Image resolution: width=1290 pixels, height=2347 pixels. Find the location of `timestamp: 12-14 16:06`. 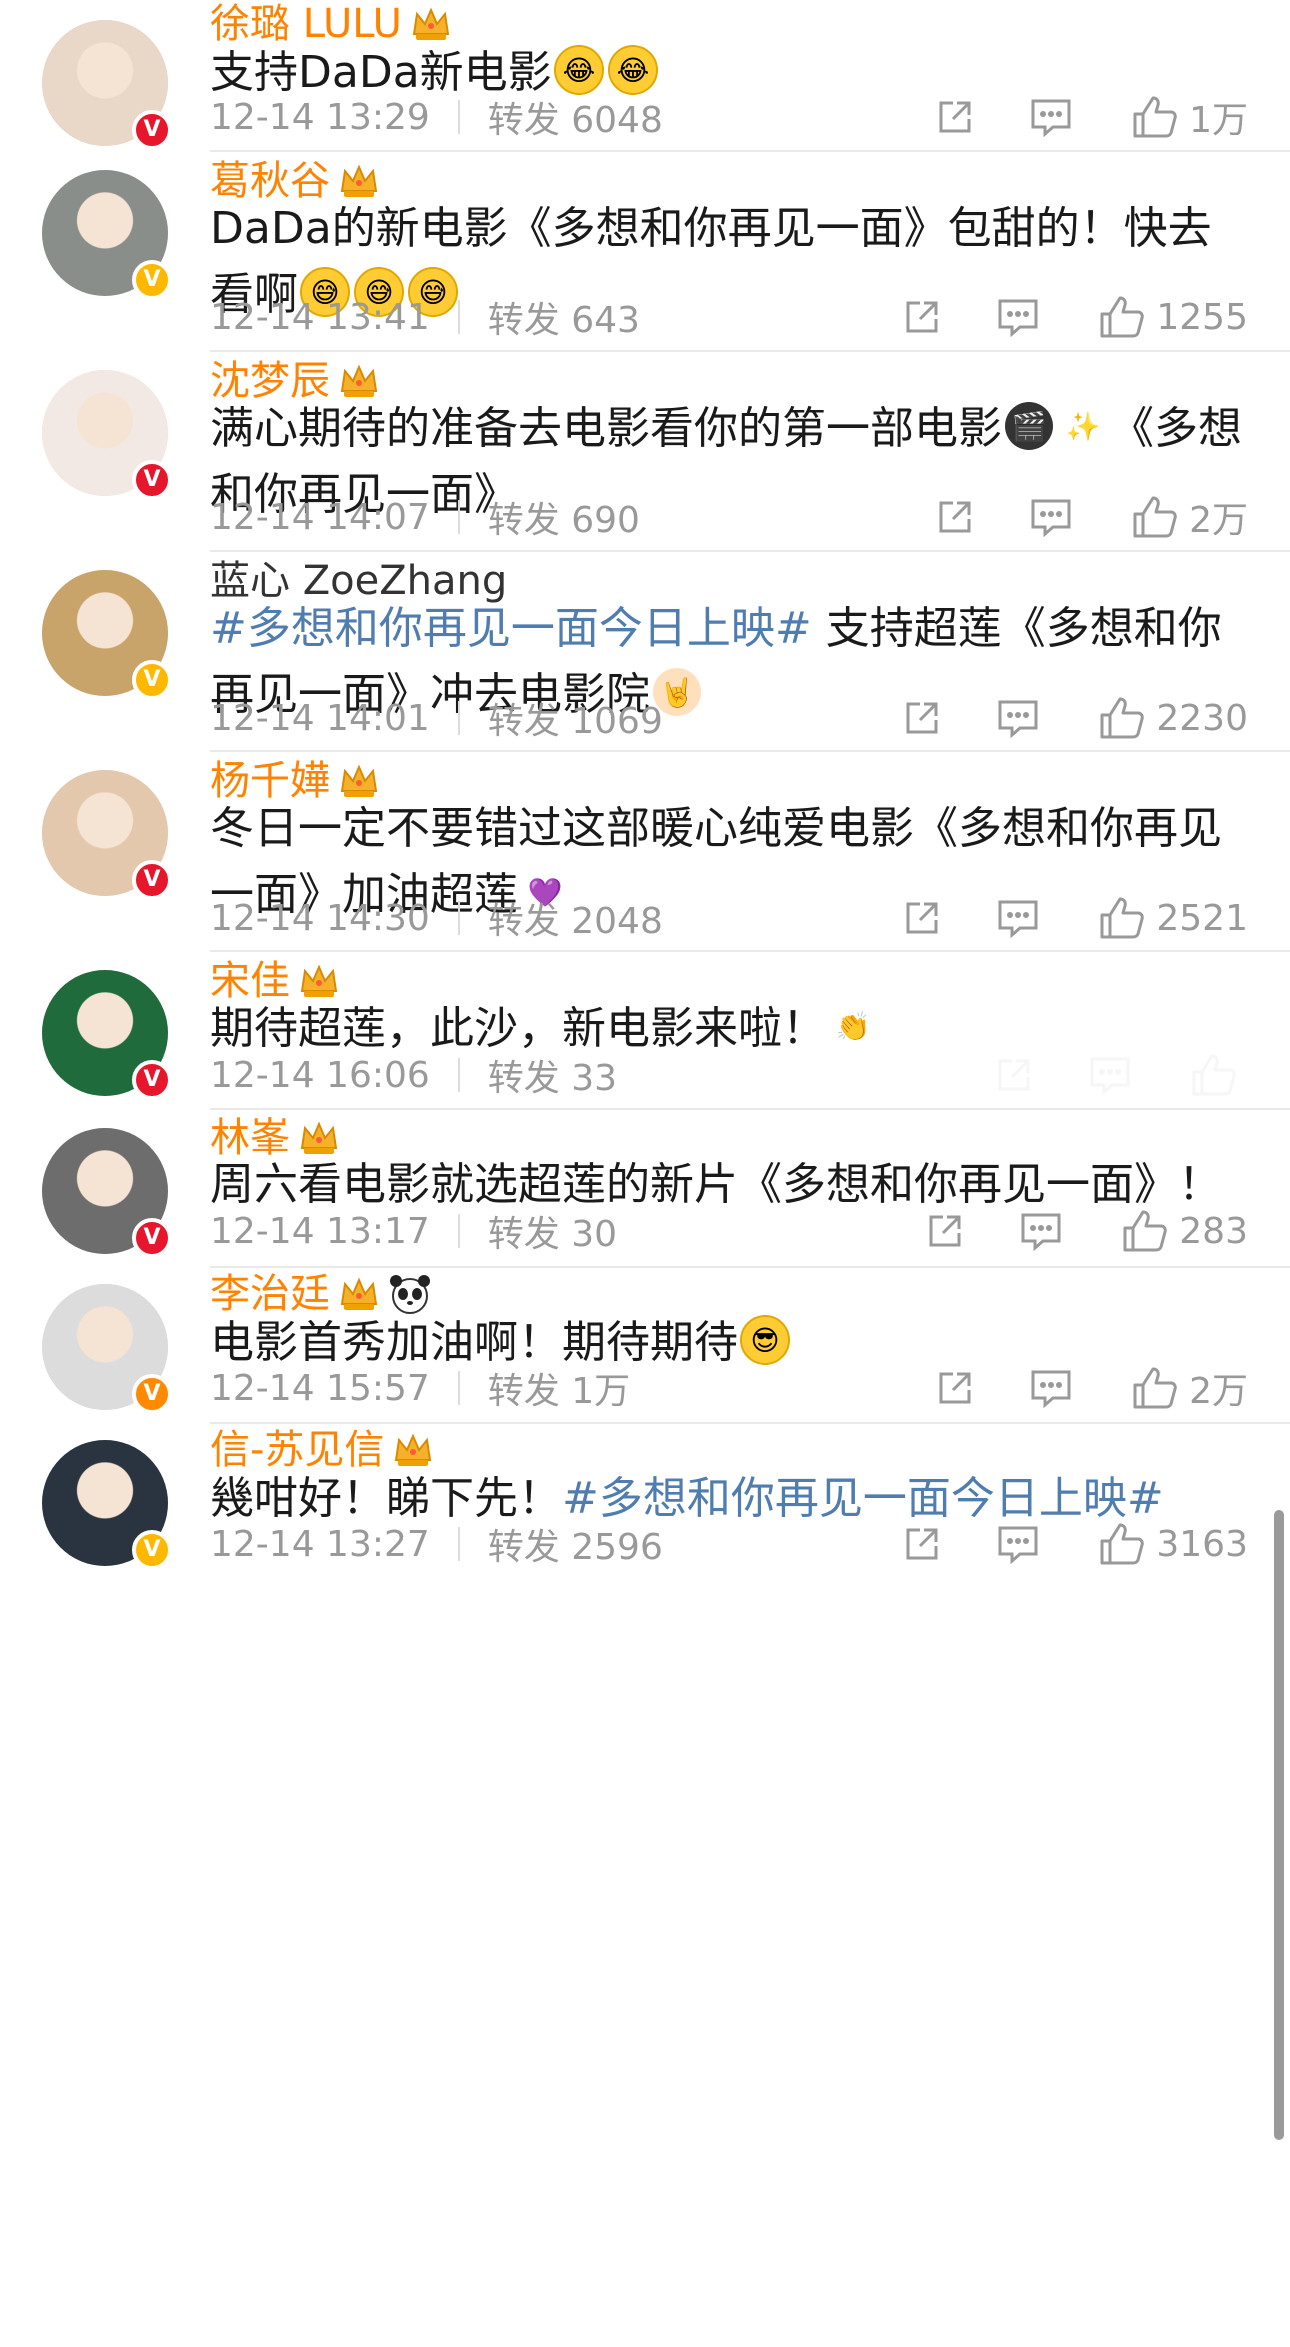

timestamp: 12-14 16:06 is located at coordinates (320, 1075).